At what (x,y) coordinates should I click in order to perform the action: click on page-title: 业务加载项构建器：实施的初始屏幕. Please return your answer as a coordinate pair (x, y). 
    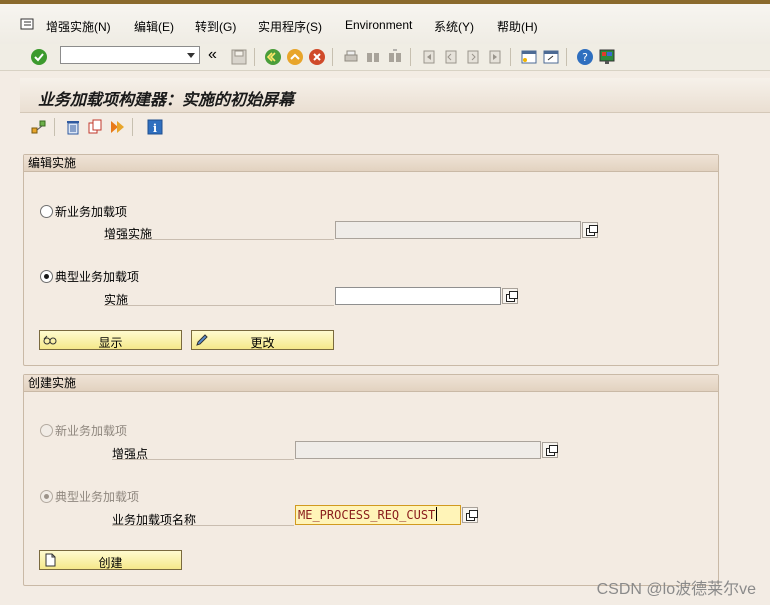
    Looking at the image, I should click on (166, 99).